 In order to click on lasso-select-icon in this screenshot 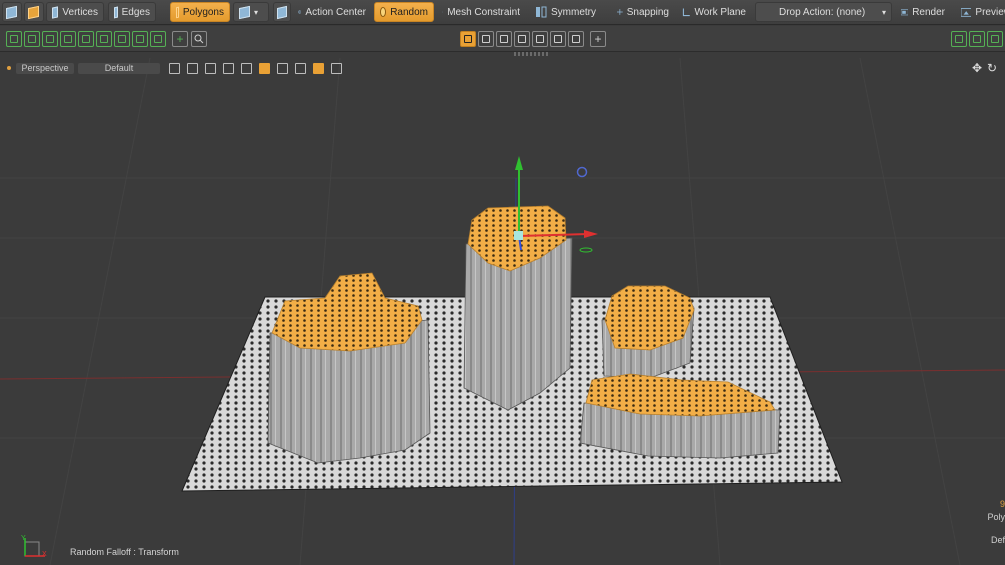, I will do `click(104, 39)`.